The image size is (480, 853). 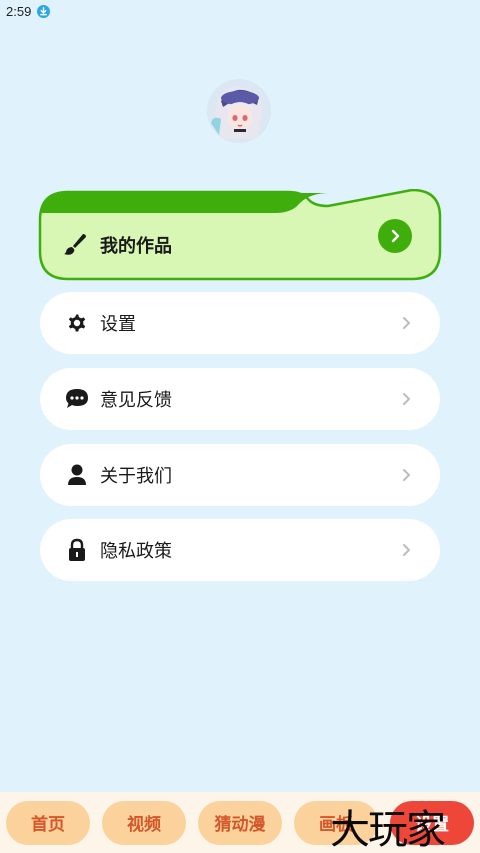 I want to click on my-works-arrow-button, so click(x=395, y=236).